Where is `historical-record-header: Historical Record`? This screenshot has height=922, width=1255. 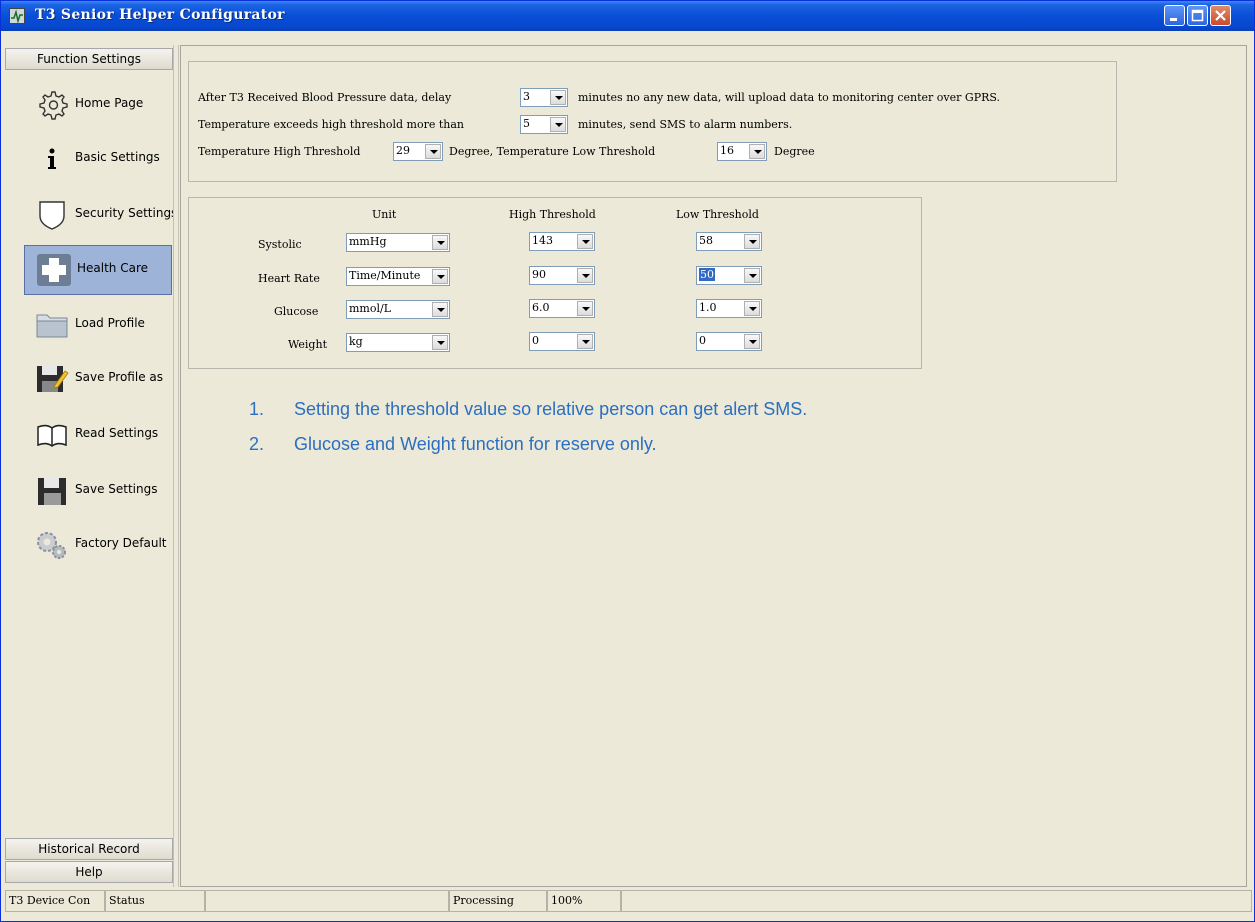
historical-record-header: Historical Record is located at coordinates (89, 849).